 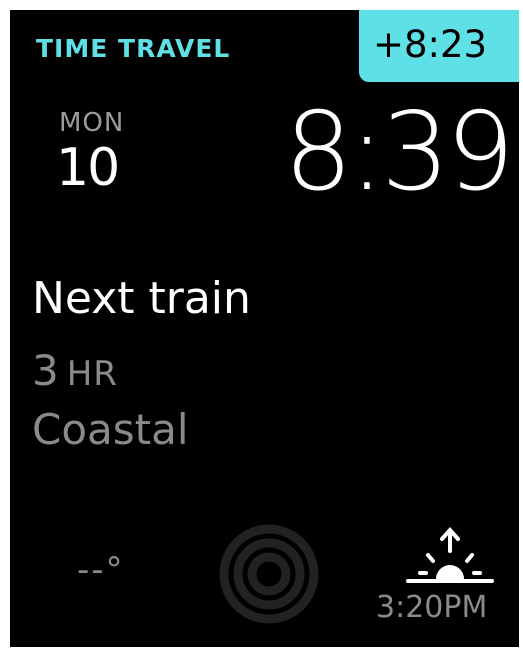 What do you see at coordinates (141, 299) in the screenshot?
I see `next-train-title: Next train` at bounding box center [141, 299].